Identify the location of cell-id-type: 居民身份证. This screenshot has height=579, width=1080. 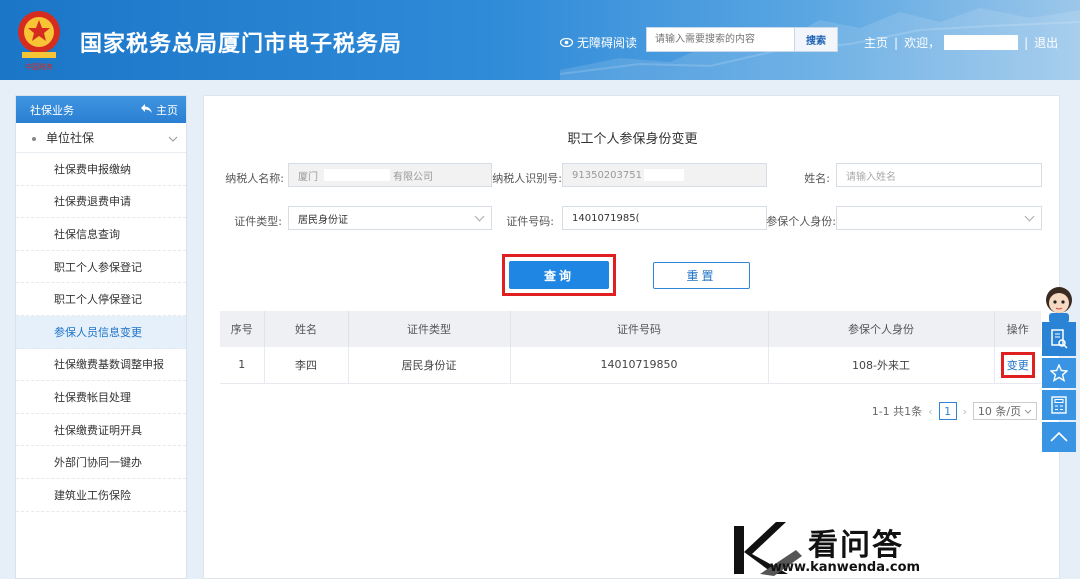
(429, 365).